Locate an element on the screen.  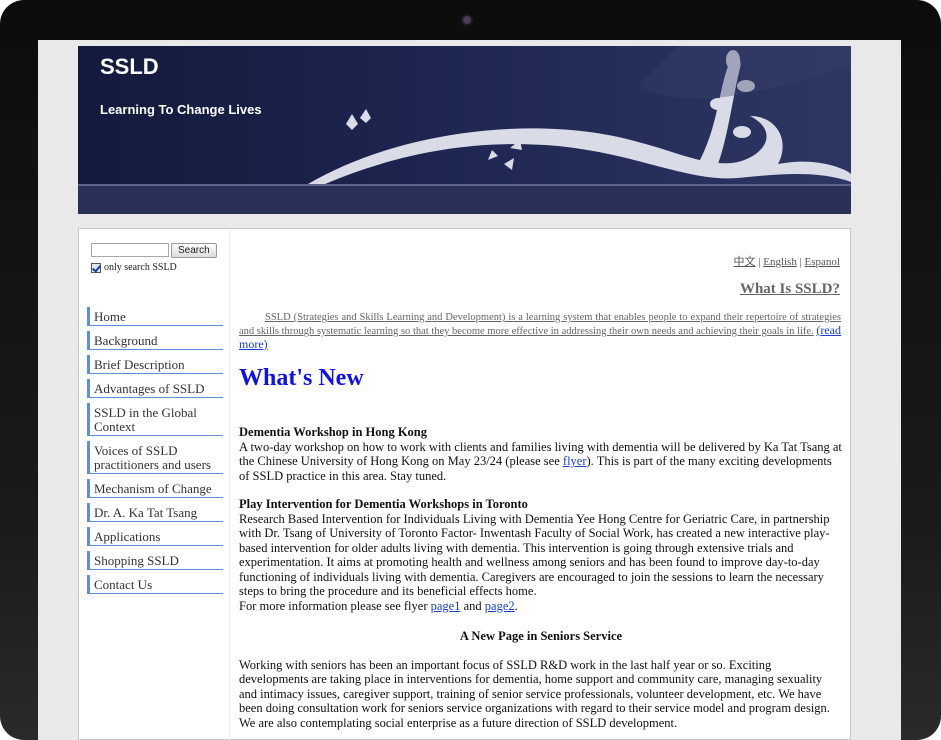
whats-new-heading: What's New is located at coordinates (301, 378).